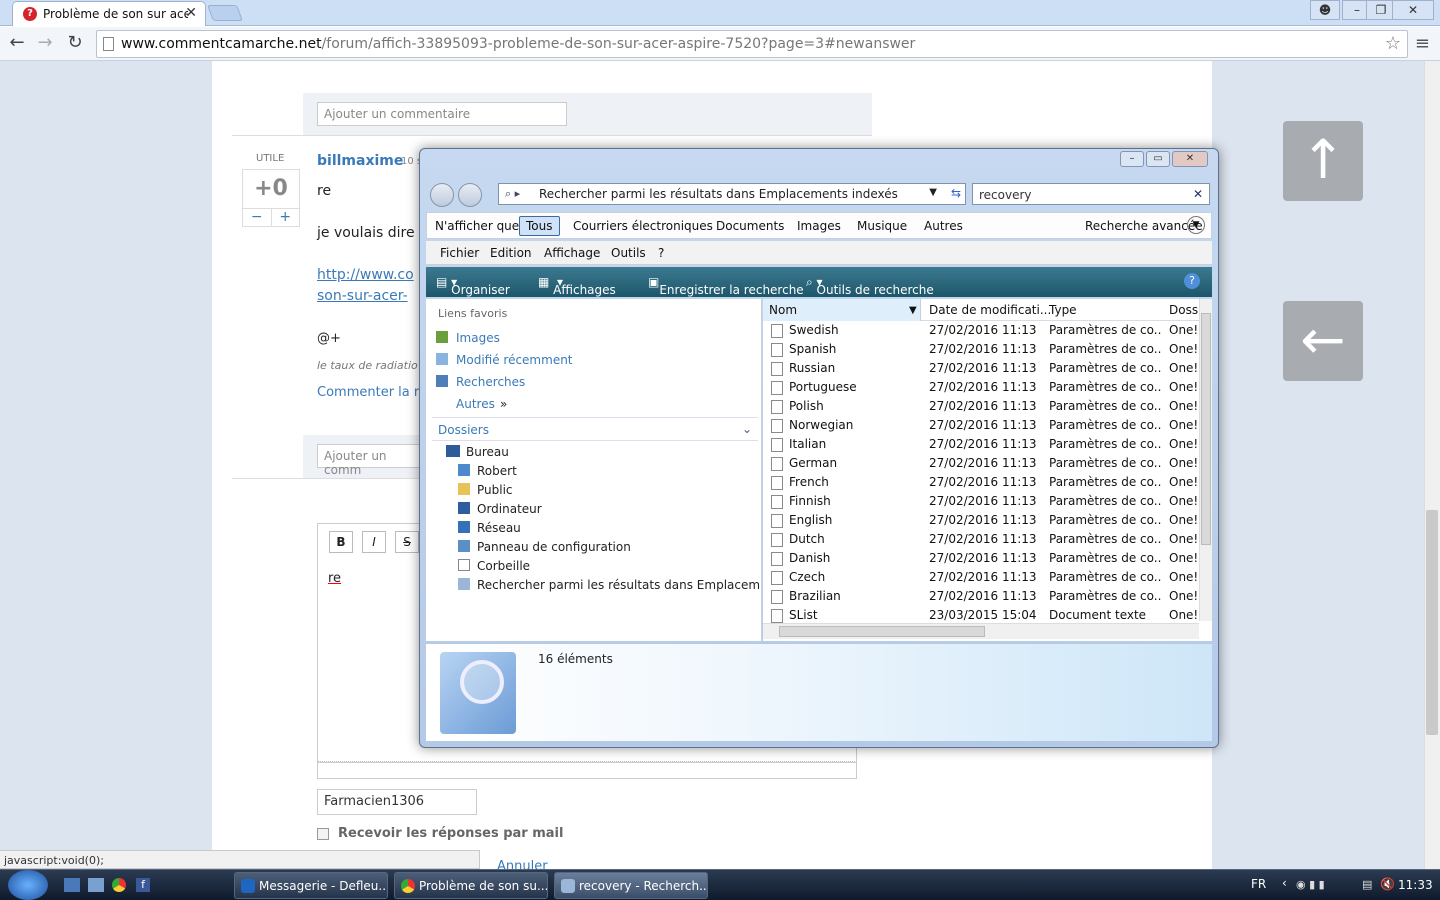 The width and height of the screenshot is (1440, 900). Describe the element at coordinates (143, 885) in the screenshot. I see `facebook-icon: f` at that location.